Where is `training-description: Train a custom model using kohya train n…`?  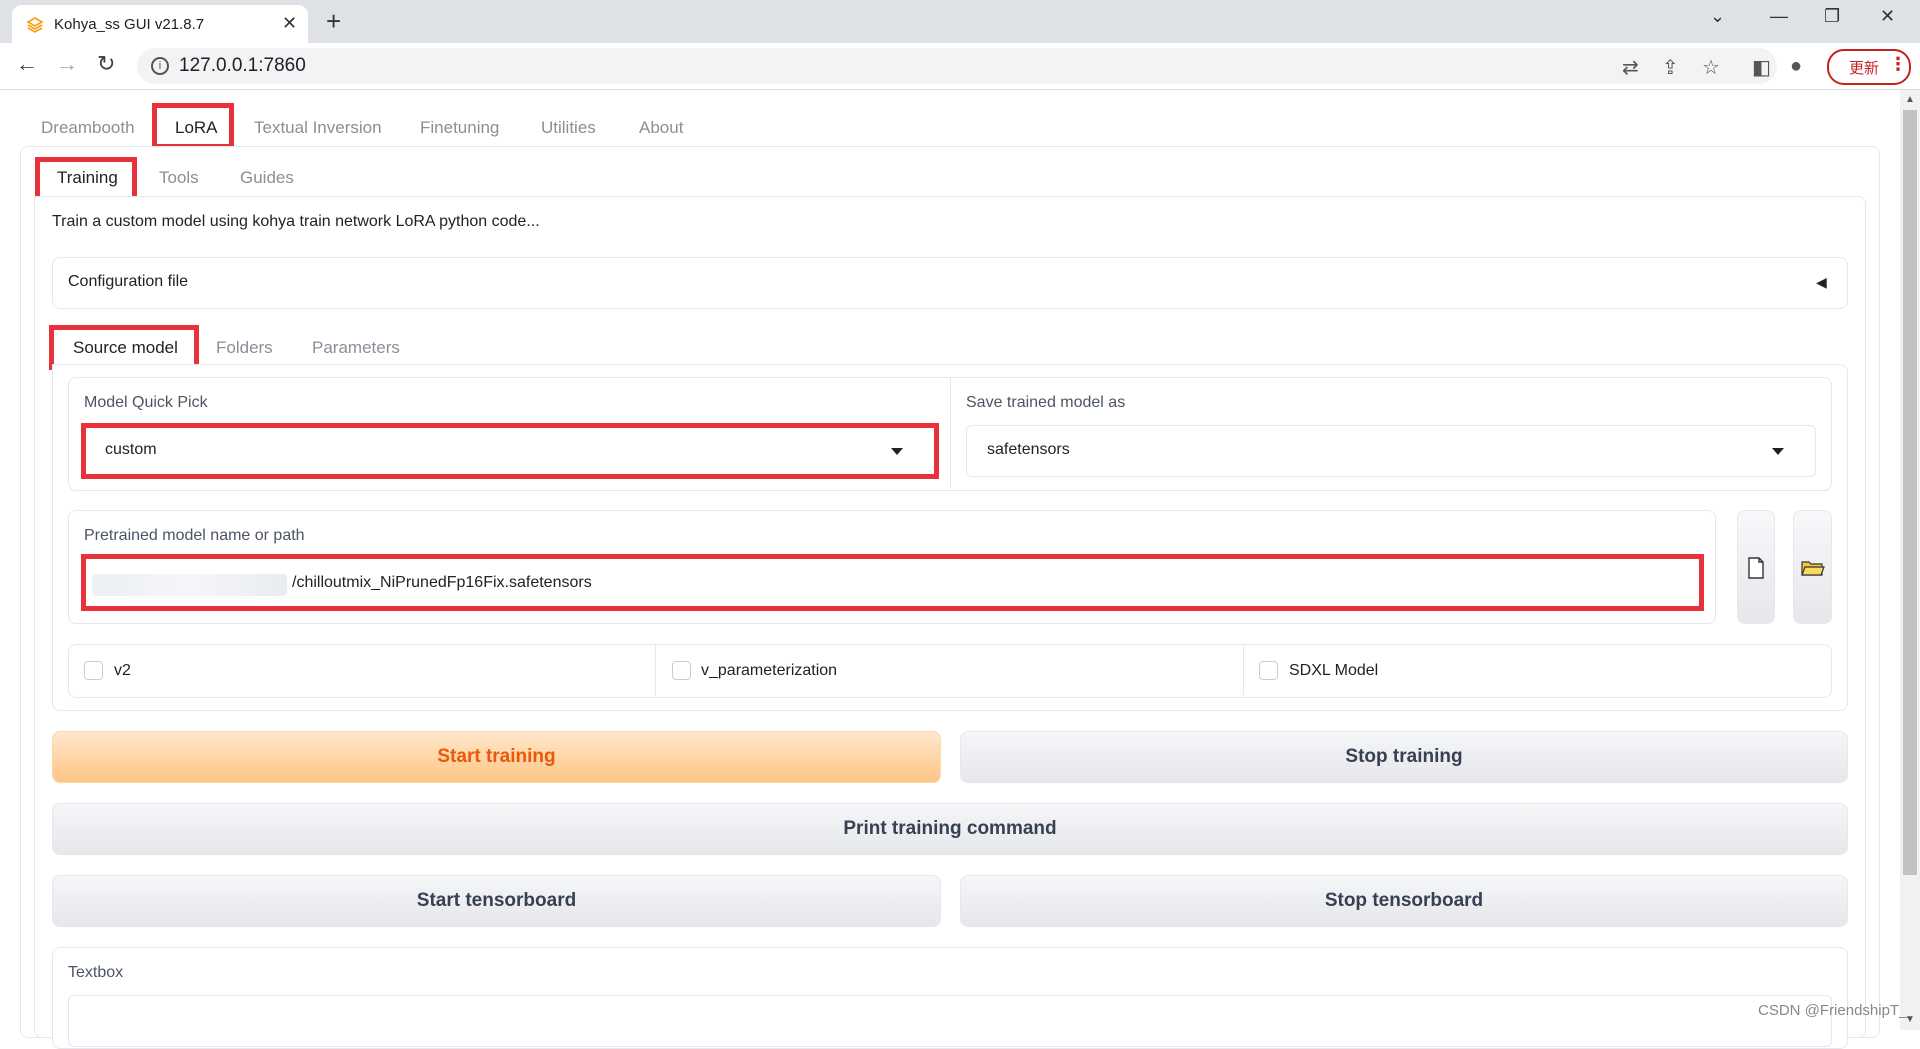
training-description: Train a custom model using kohya train n… is located at coordinates (296, 221).